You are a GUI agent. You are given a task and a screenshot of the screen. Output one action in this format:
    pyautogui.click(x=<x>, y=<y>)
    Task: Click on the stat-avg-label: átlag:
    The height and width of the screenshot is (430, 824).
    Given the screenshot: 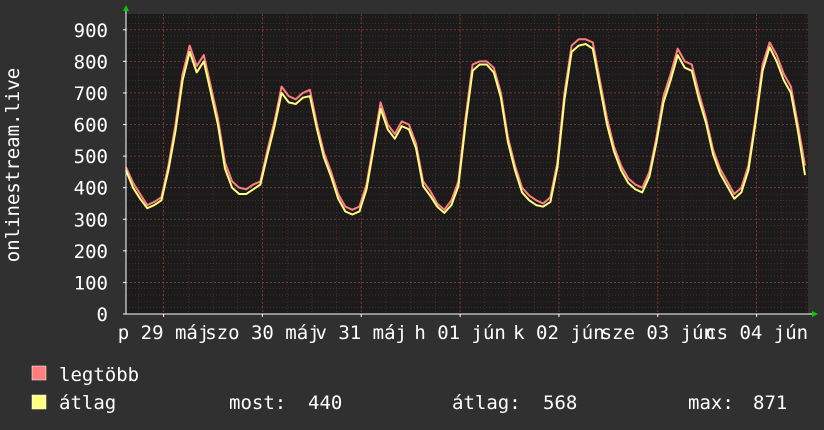 What is the action you would take?
    pyautogui.click(x=486, y=403)
    